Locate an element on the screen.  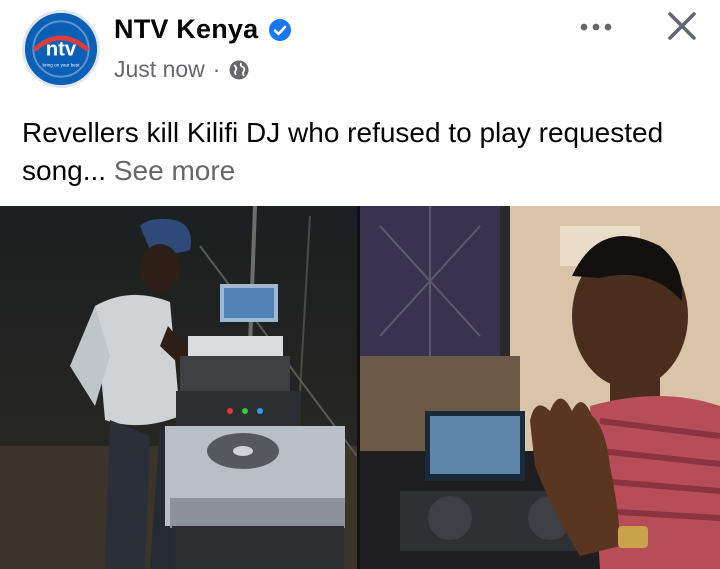
close-post-button is located at coordinates (682, 26).